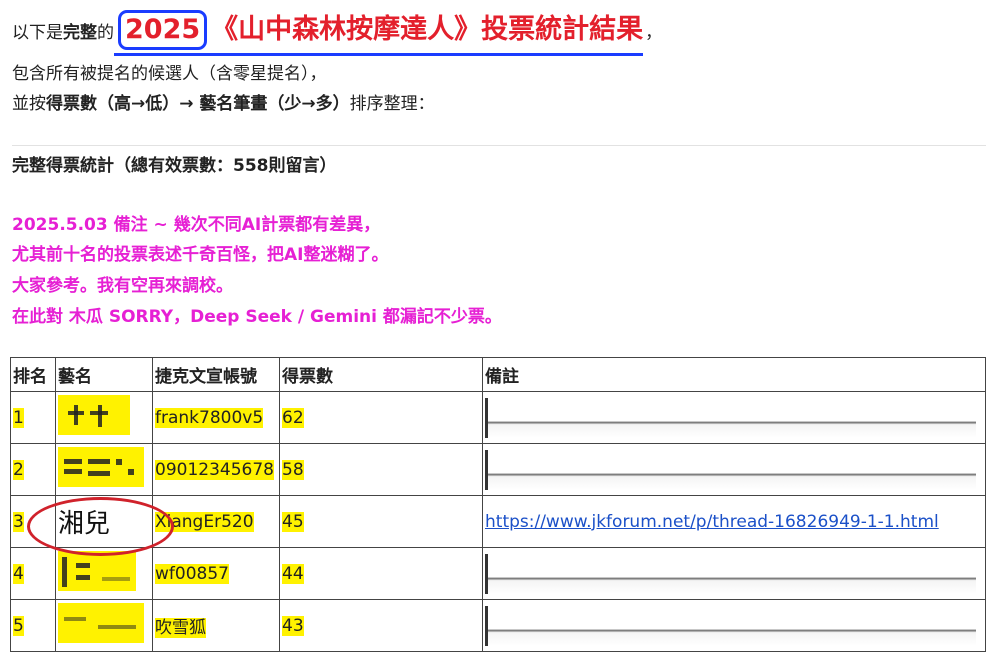 Image resolution: width=986 pixels, height=652 pixels. I want to click on table-row: 2 09012345678 58, so click(498, 469).